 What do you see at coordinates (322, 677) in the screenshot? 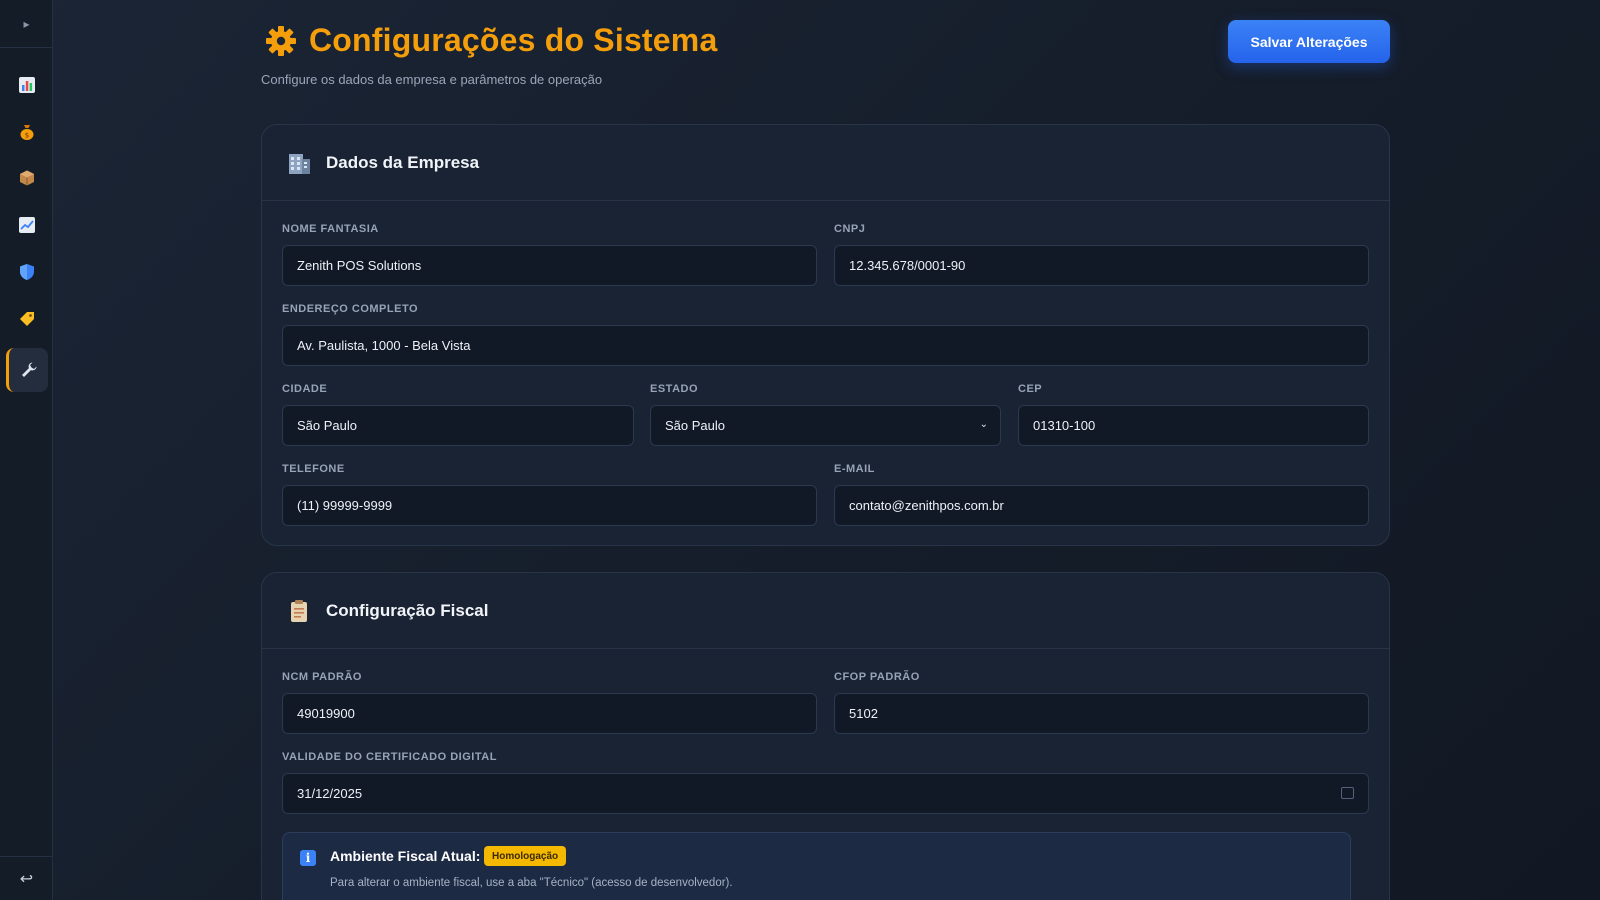
I see `field-label: NCM PADRÃO` at bounding box center [322, 677].